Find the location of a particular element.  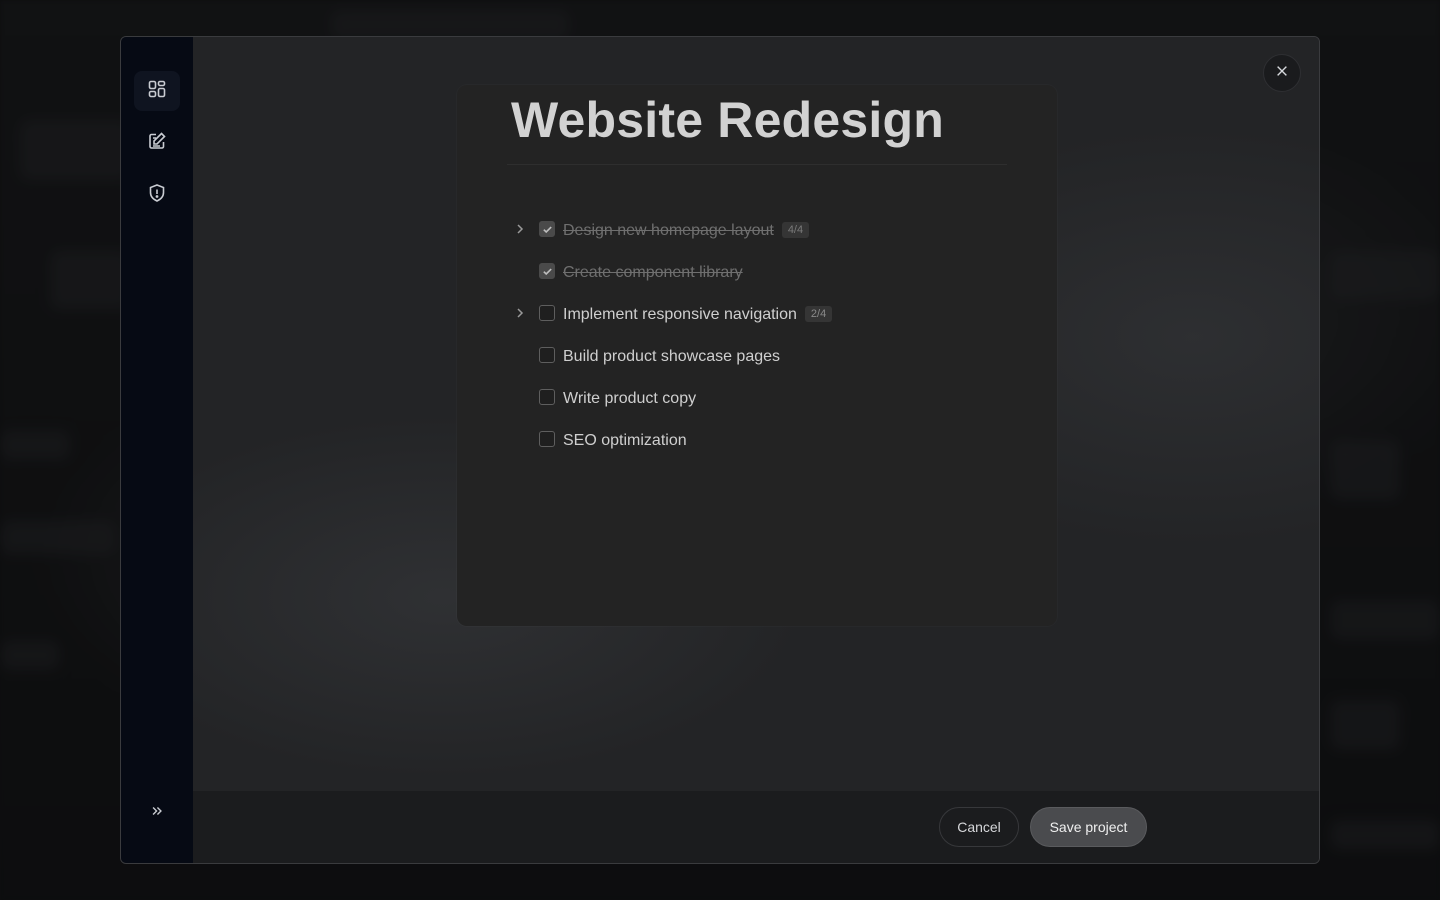

chevrons-right-icon is located at coordinates (157, 813).